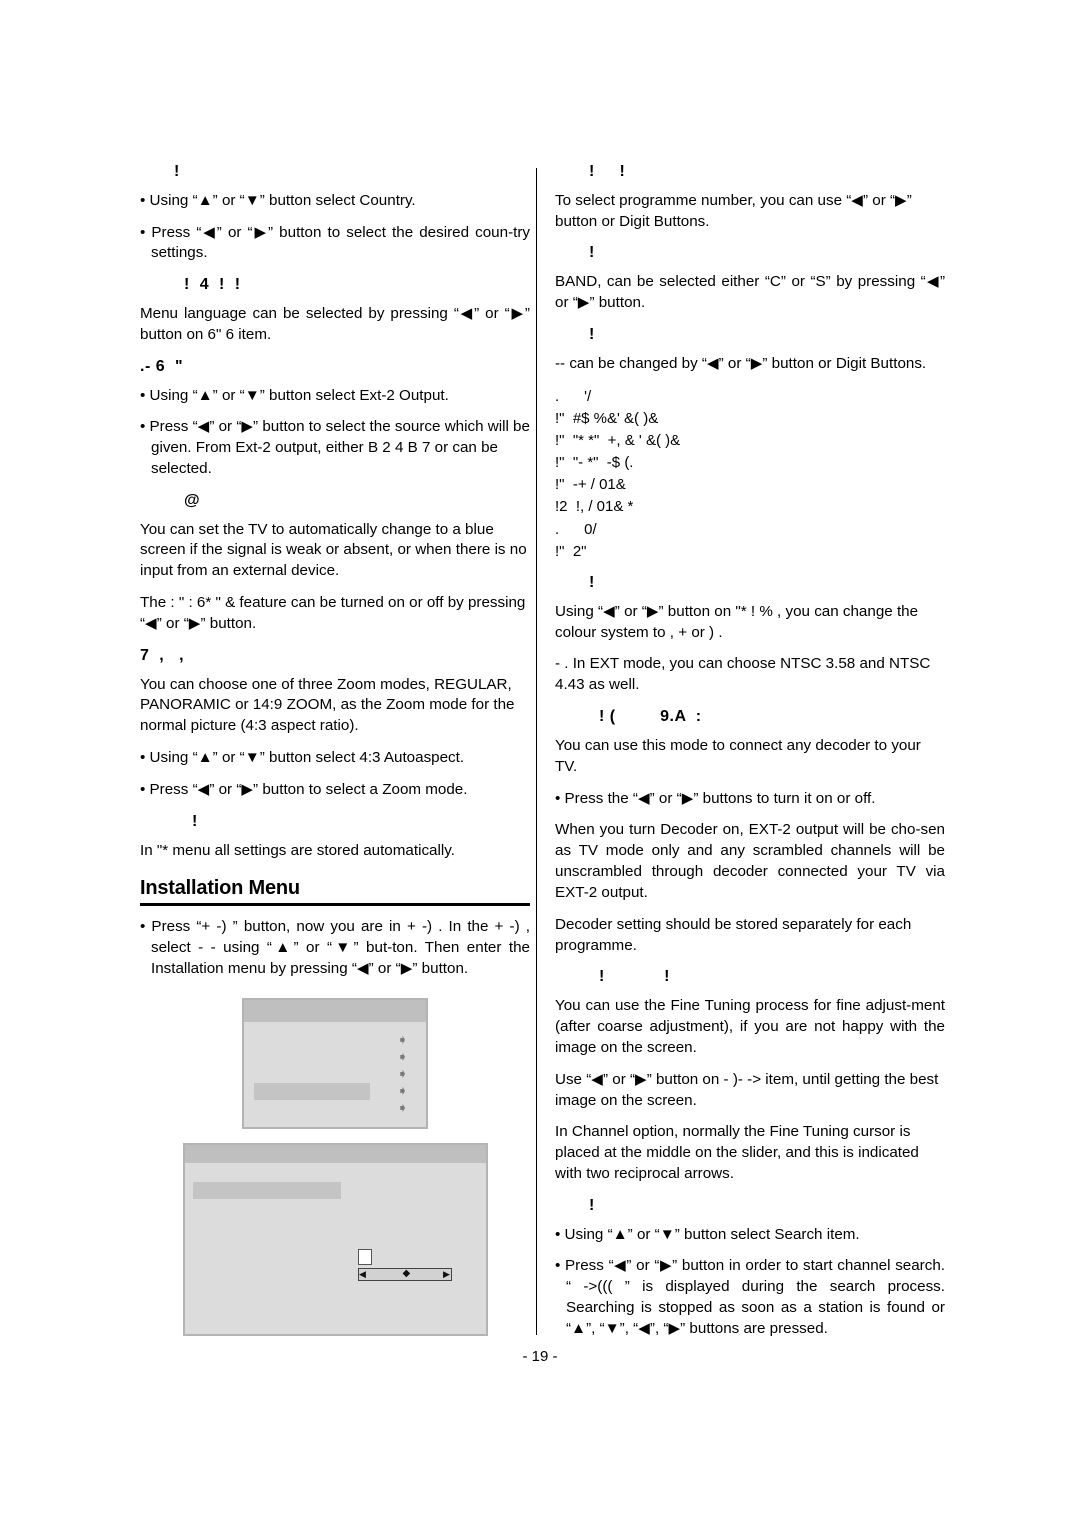 The image size is (1080, 1528). I want to click on heading-fine-tuning: ! !, so click(634, 977).